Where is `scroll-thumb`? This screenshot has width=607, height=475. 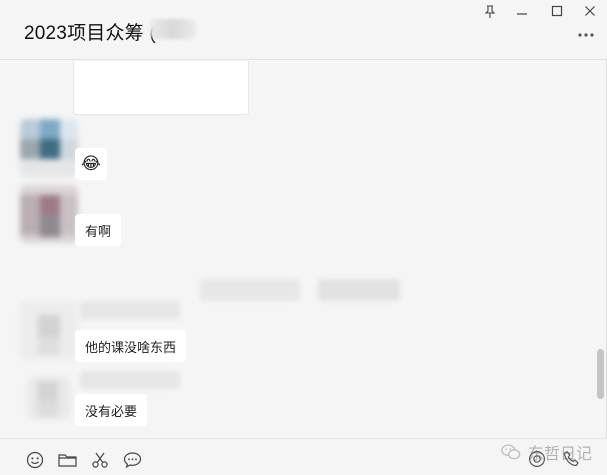 scroll-thumb is located at coordinates (600, 374).